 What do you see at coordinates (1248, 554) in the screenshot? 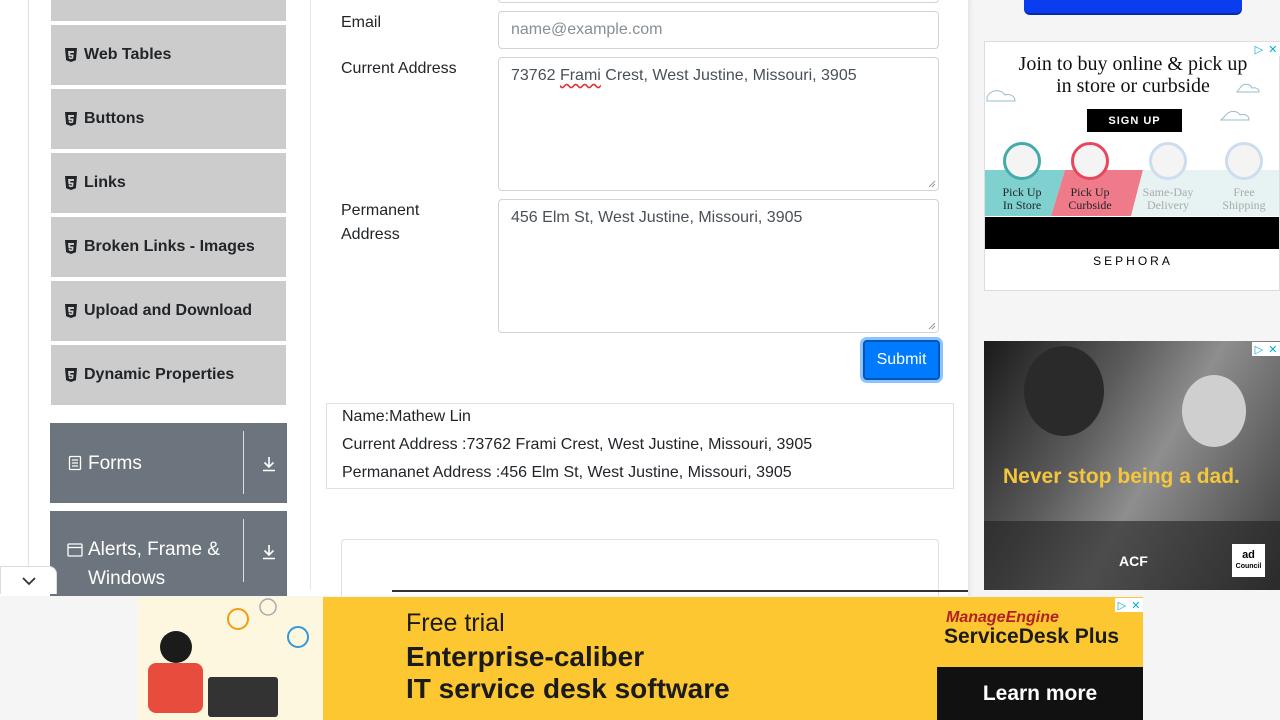
I see `ad-council-logo-line: ad` at bounding box center [1248, 554].